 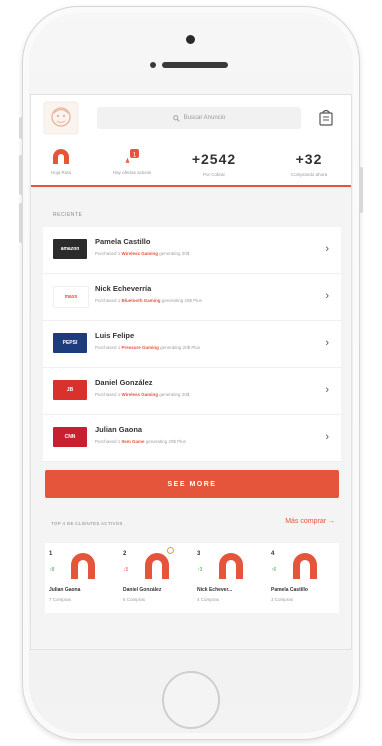 What do you see at coordinates (140, 347) in the screenshot?
I see `purchase-item: Pressure Gaming` at bounding box center [140, 347].